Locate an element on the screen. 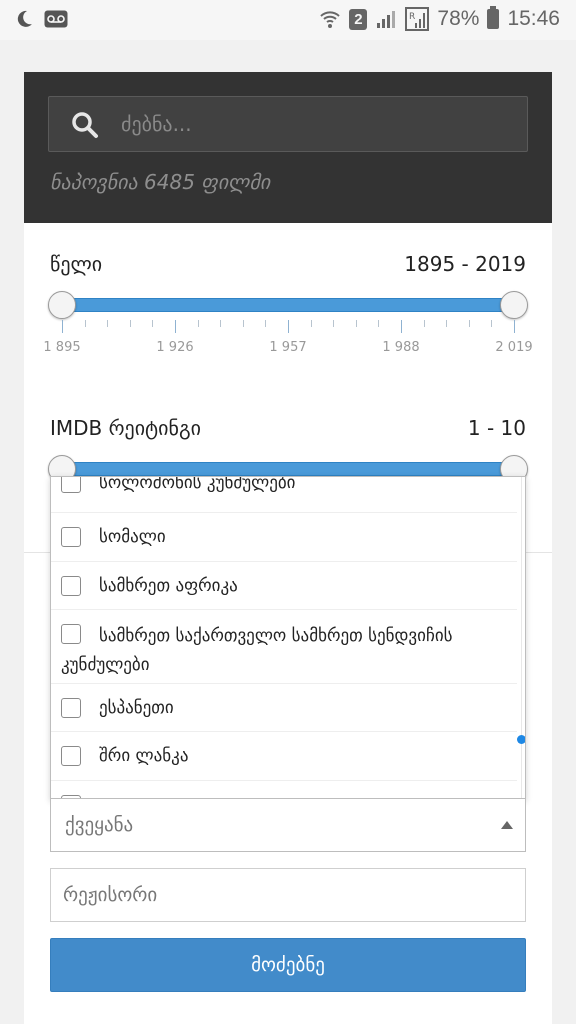  status-left is located at coordinates (41, 19).